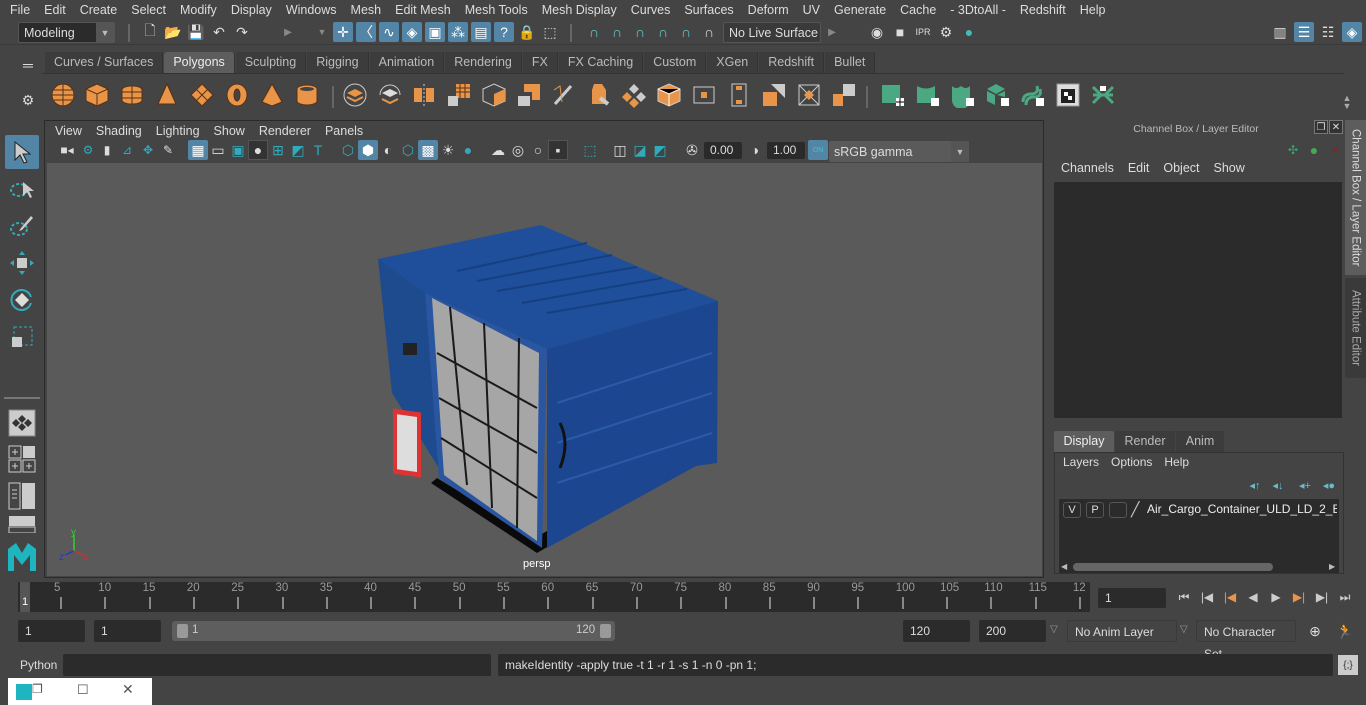 The height and width of the screenshot is (705, 1366). Describe the element at coordinates (1255, 485) in the screenshot. I see `move-layer-up-icon: ◂↑` at that location.